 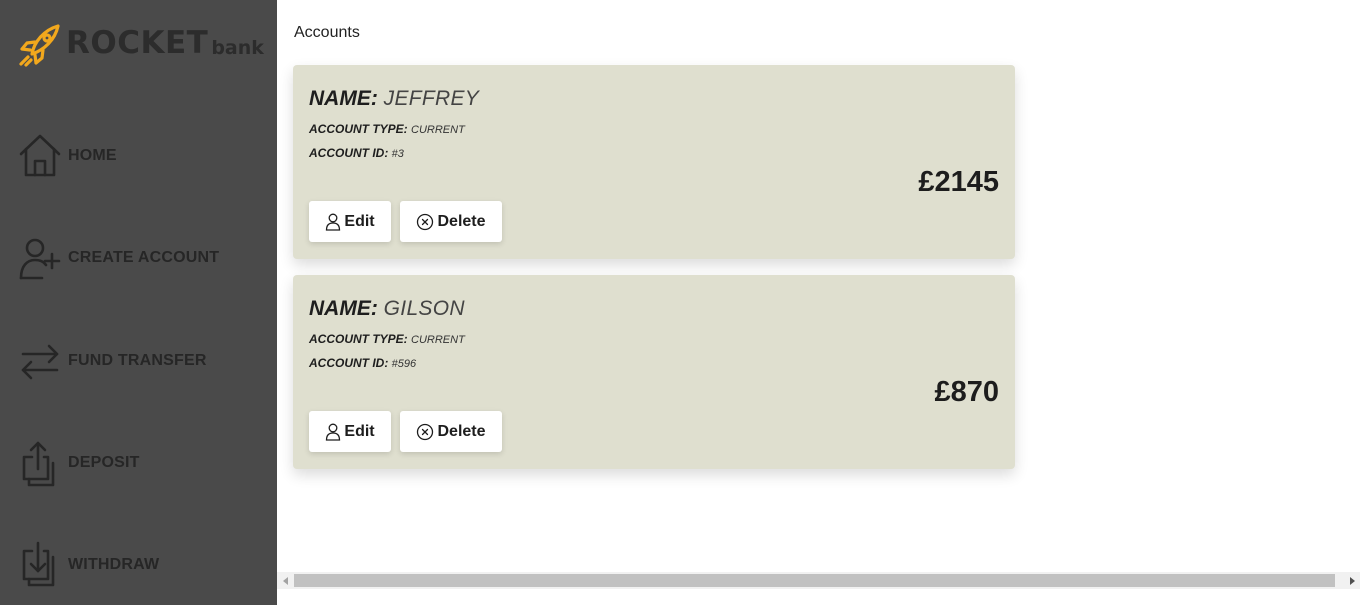 I want to click on scroll-left-arrow-icon, so click(x=285, y=580).